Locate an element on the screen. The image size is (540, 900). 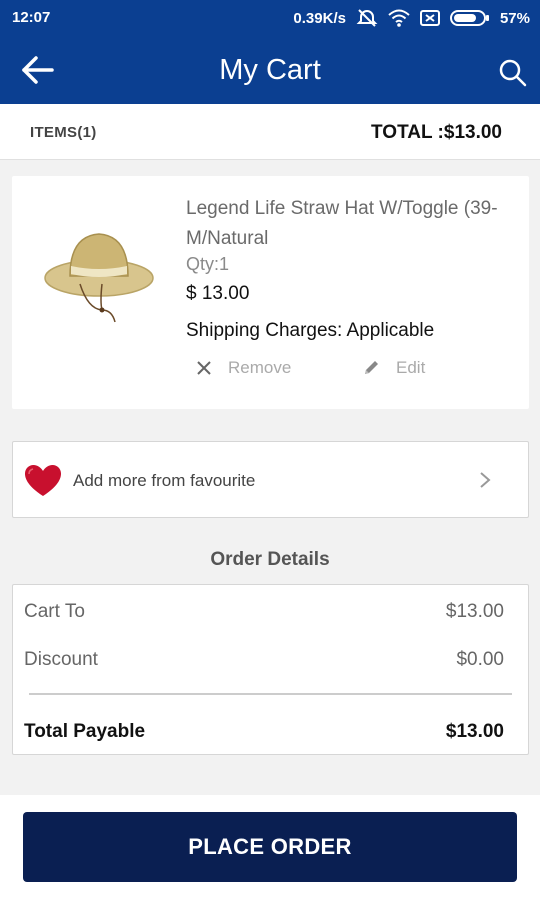
discount-value: $0.00 is located at coordinates (480, 659).